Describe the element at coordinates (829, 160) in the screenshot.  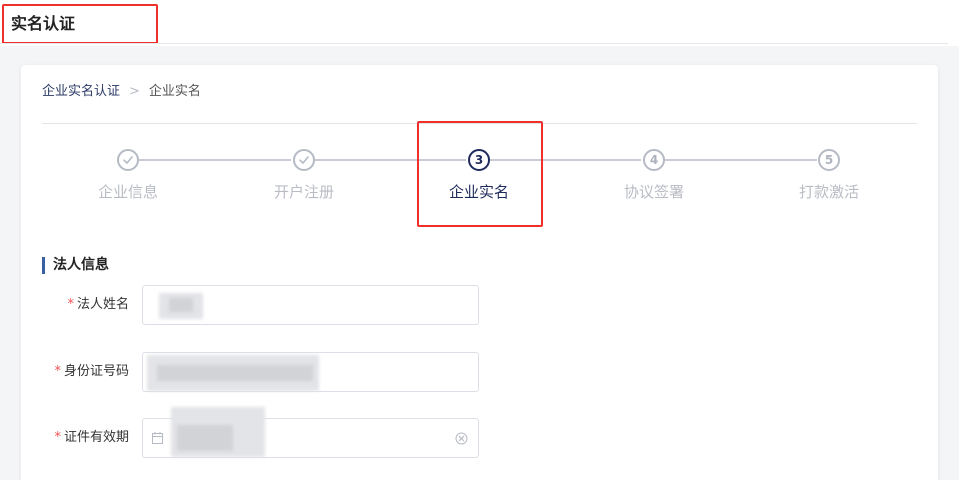
I see `step-5-number: 5` at that location.